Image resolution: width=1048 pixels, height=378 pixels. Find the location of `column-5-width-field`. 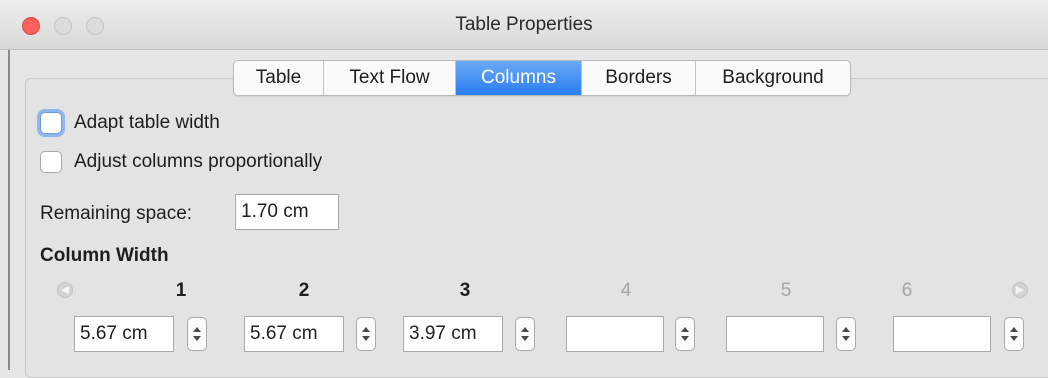

column-5-width-field is located at coordinates (775, 334).